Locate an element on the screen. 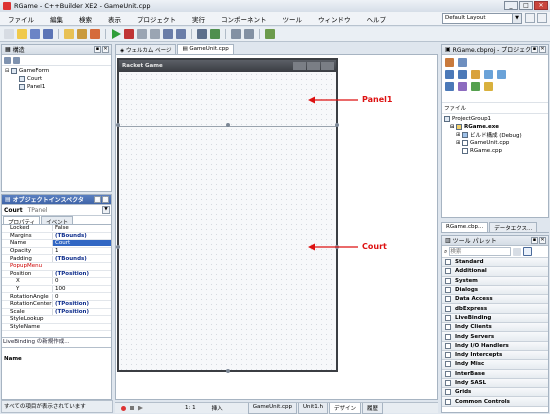 This screenshot has width=550, height=414. expand-icon is located at coordinates (488, 74).